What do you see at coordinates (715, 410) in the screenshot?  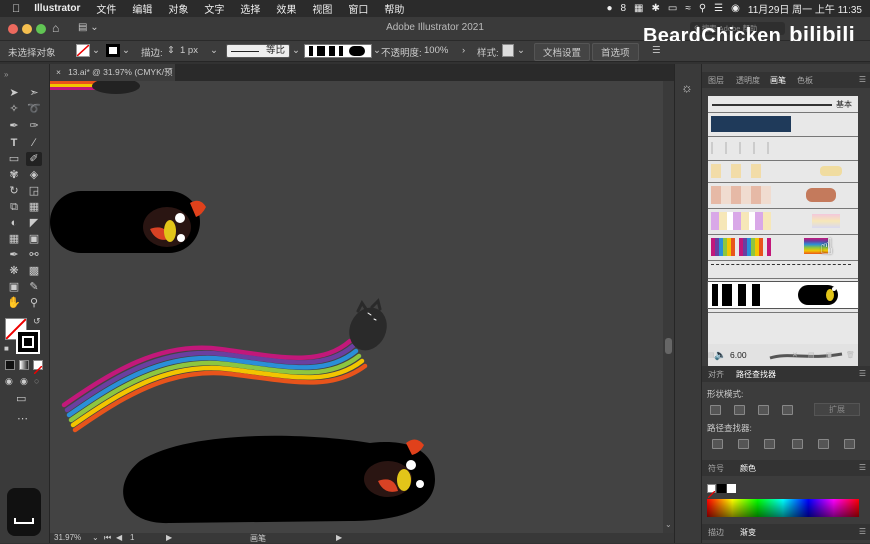 I see `unite-button` at bounding box center [715, 410].